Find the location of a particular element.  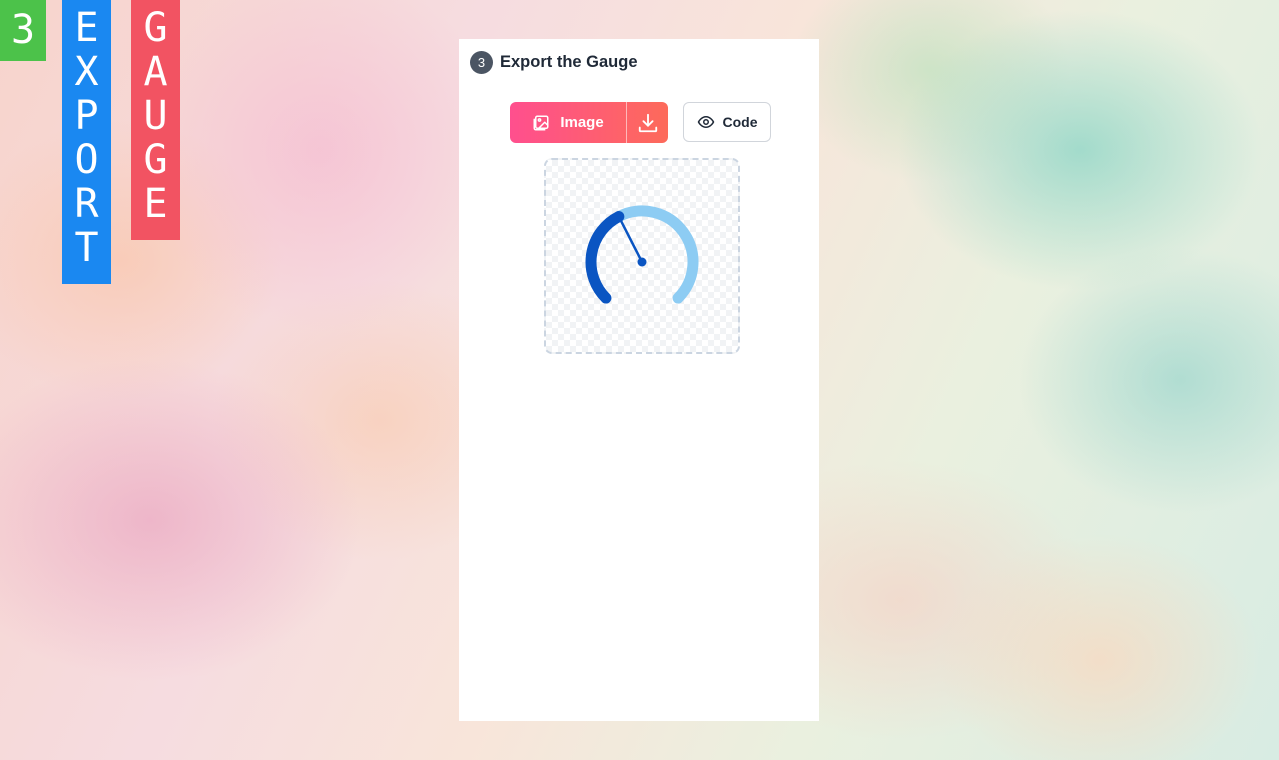

gauge-preview is located at coordinates (642, 256).